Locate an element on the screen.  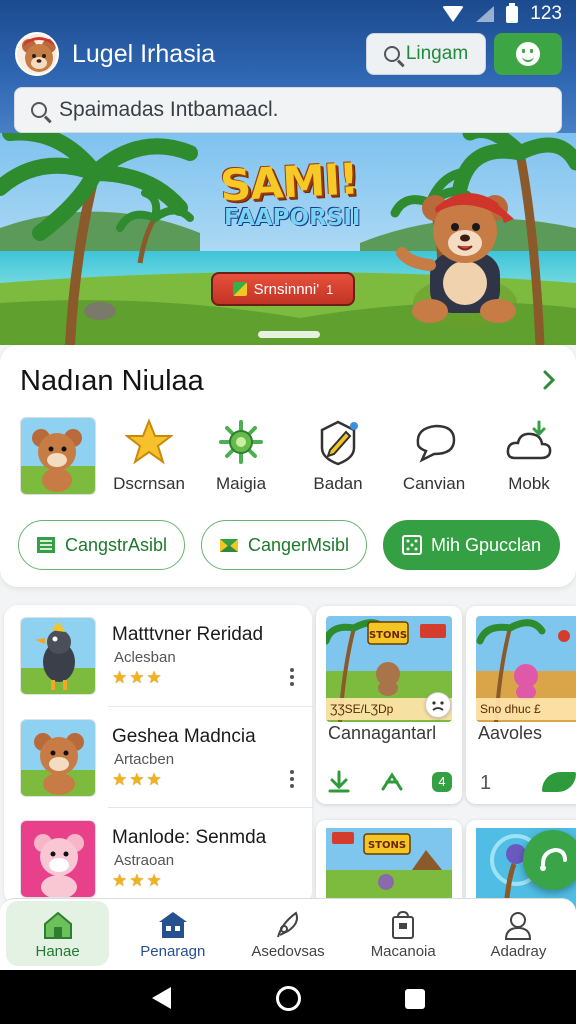
home-circle-icon is located at coordinates (288, 998).